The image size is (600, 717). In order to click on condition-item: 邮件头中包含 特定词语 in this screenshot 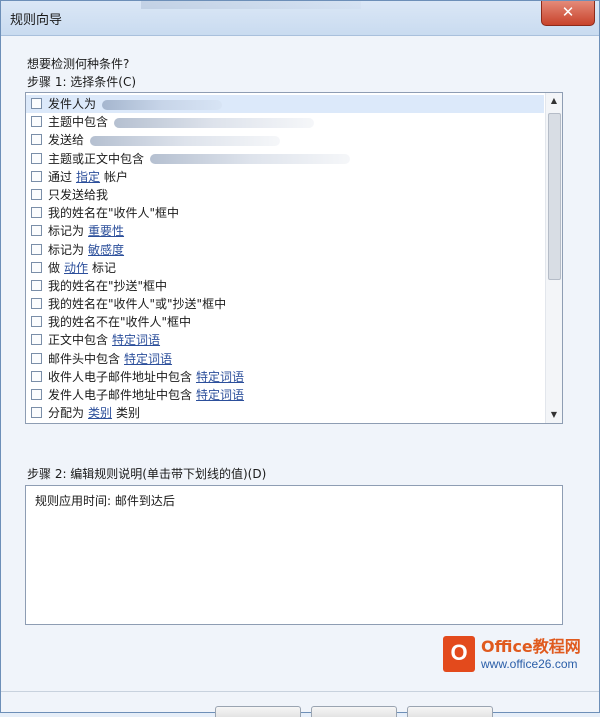, I will do `click(285, 359)`.